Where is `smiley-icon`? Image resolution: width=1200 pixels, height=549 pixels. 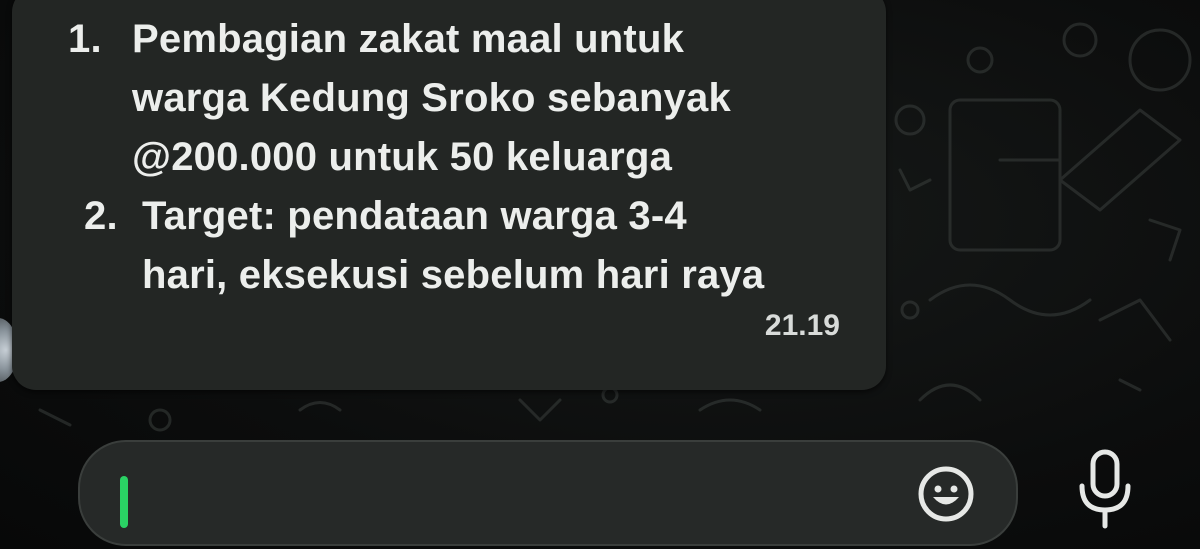 smiley-icon is located at coordinates (946, 494).